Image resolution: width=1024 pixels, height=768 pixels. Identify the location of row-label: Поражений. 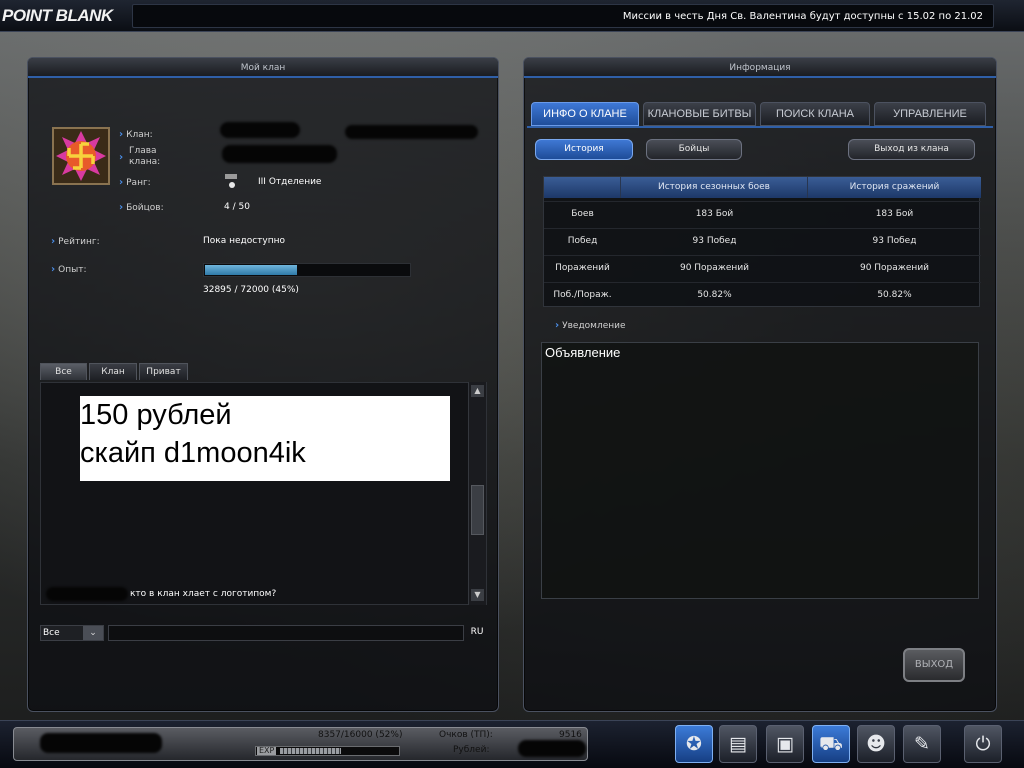
(582, 268).